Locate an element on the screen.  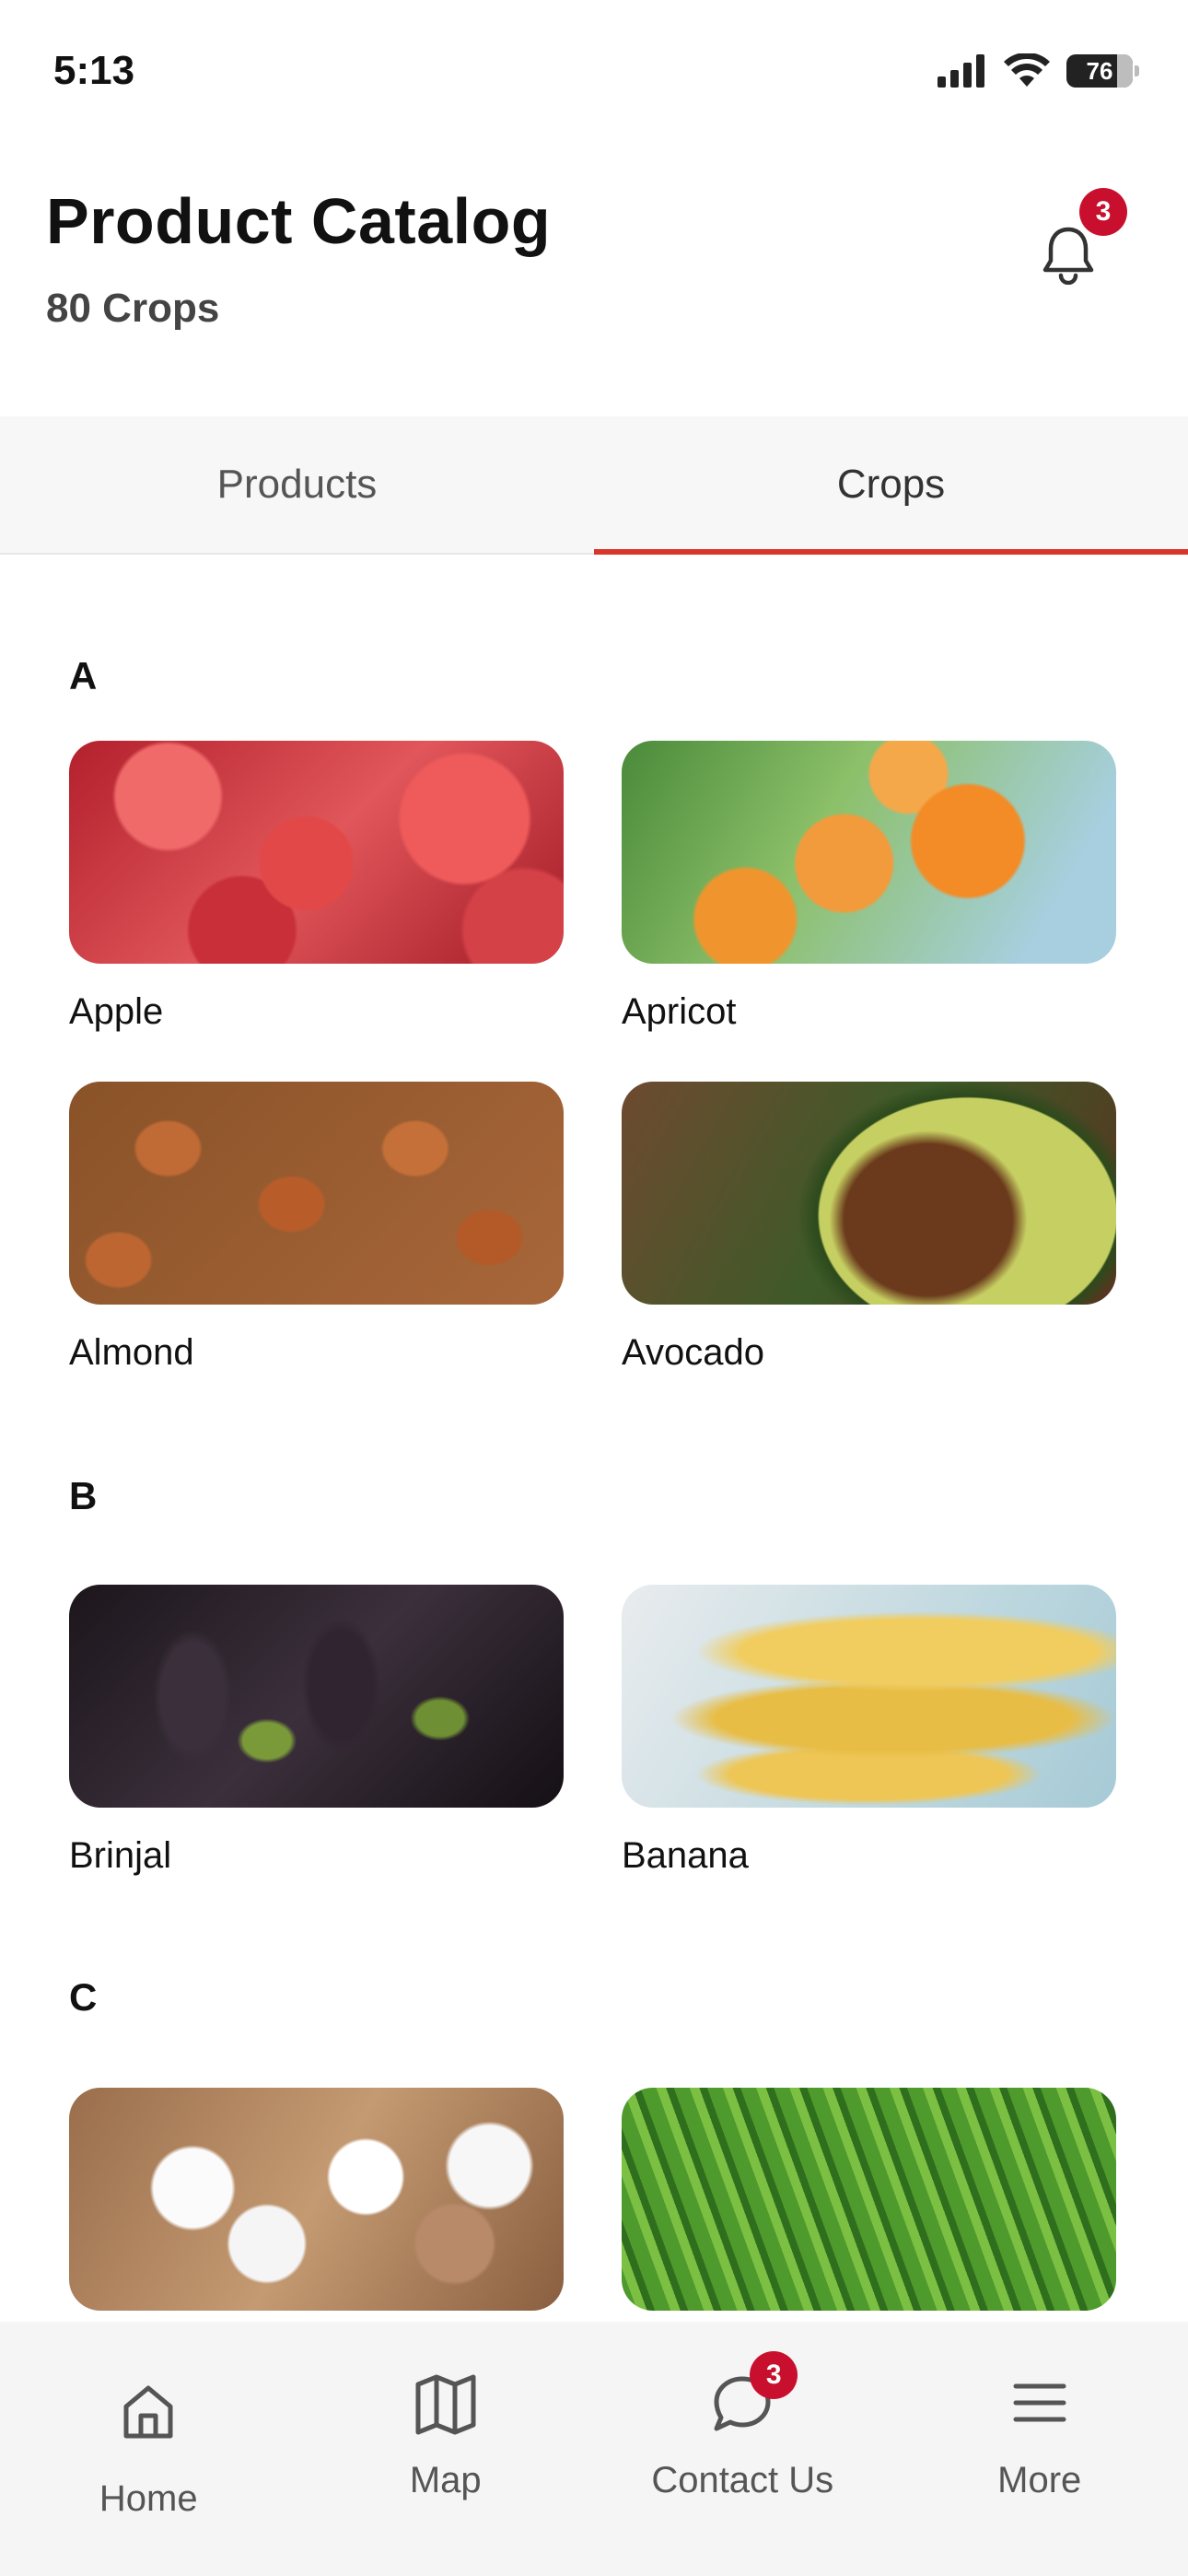
home-icon is located at coordinates (148, 2412).